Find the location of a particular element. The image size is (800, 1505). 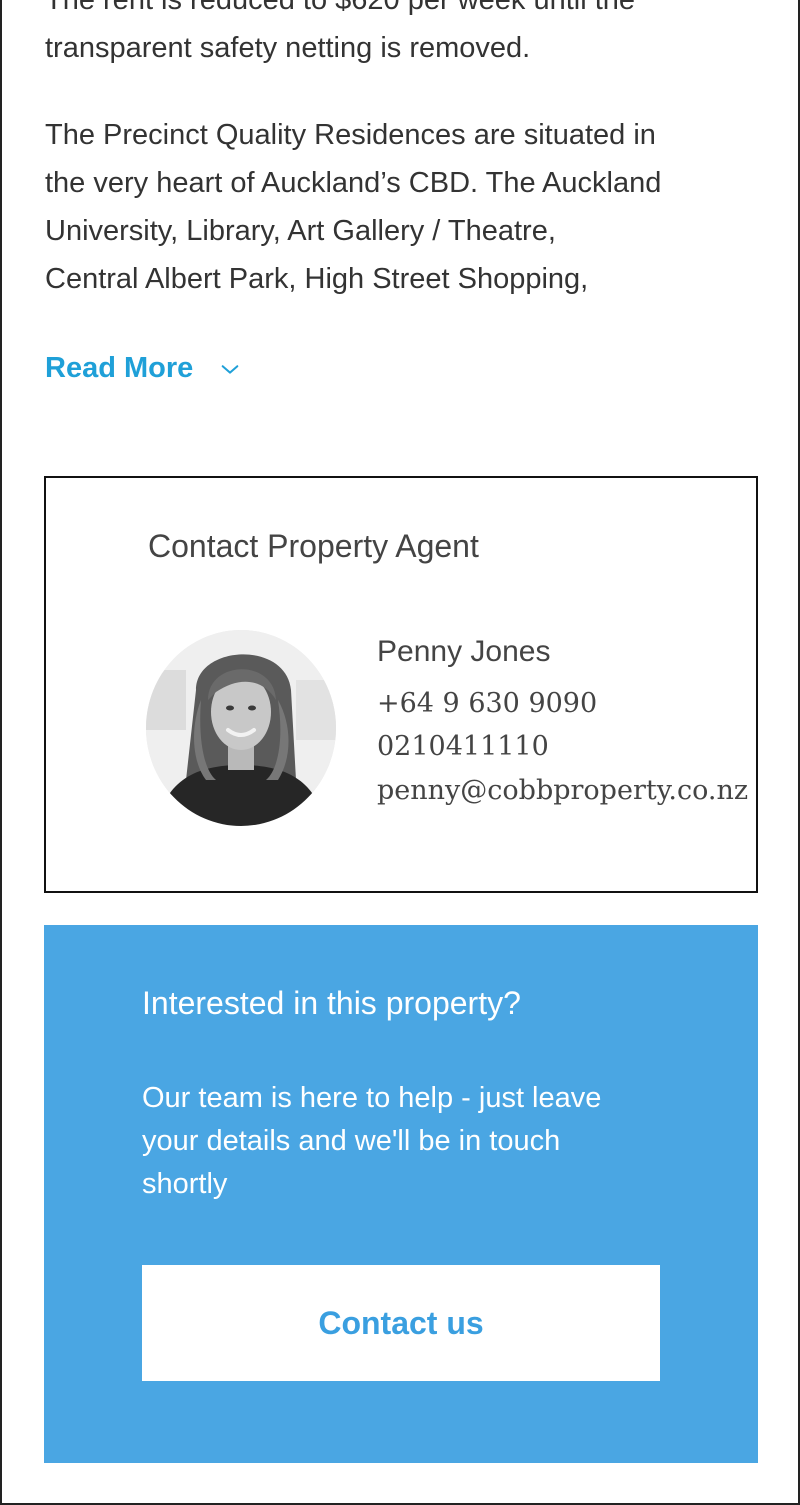

agent-phone: +64 9 630 9090 is located at coordinates (487, 703).